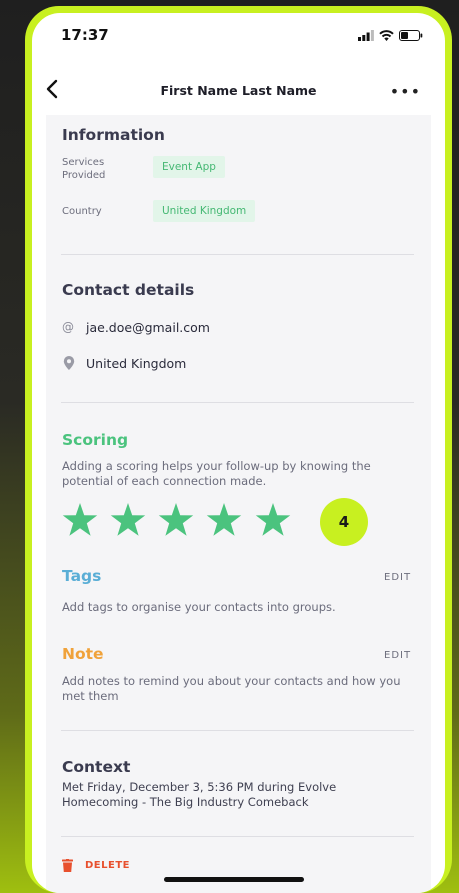 This screenshot has height=893, width=459. I want to click on context-heading: Context, so click(96, 767).